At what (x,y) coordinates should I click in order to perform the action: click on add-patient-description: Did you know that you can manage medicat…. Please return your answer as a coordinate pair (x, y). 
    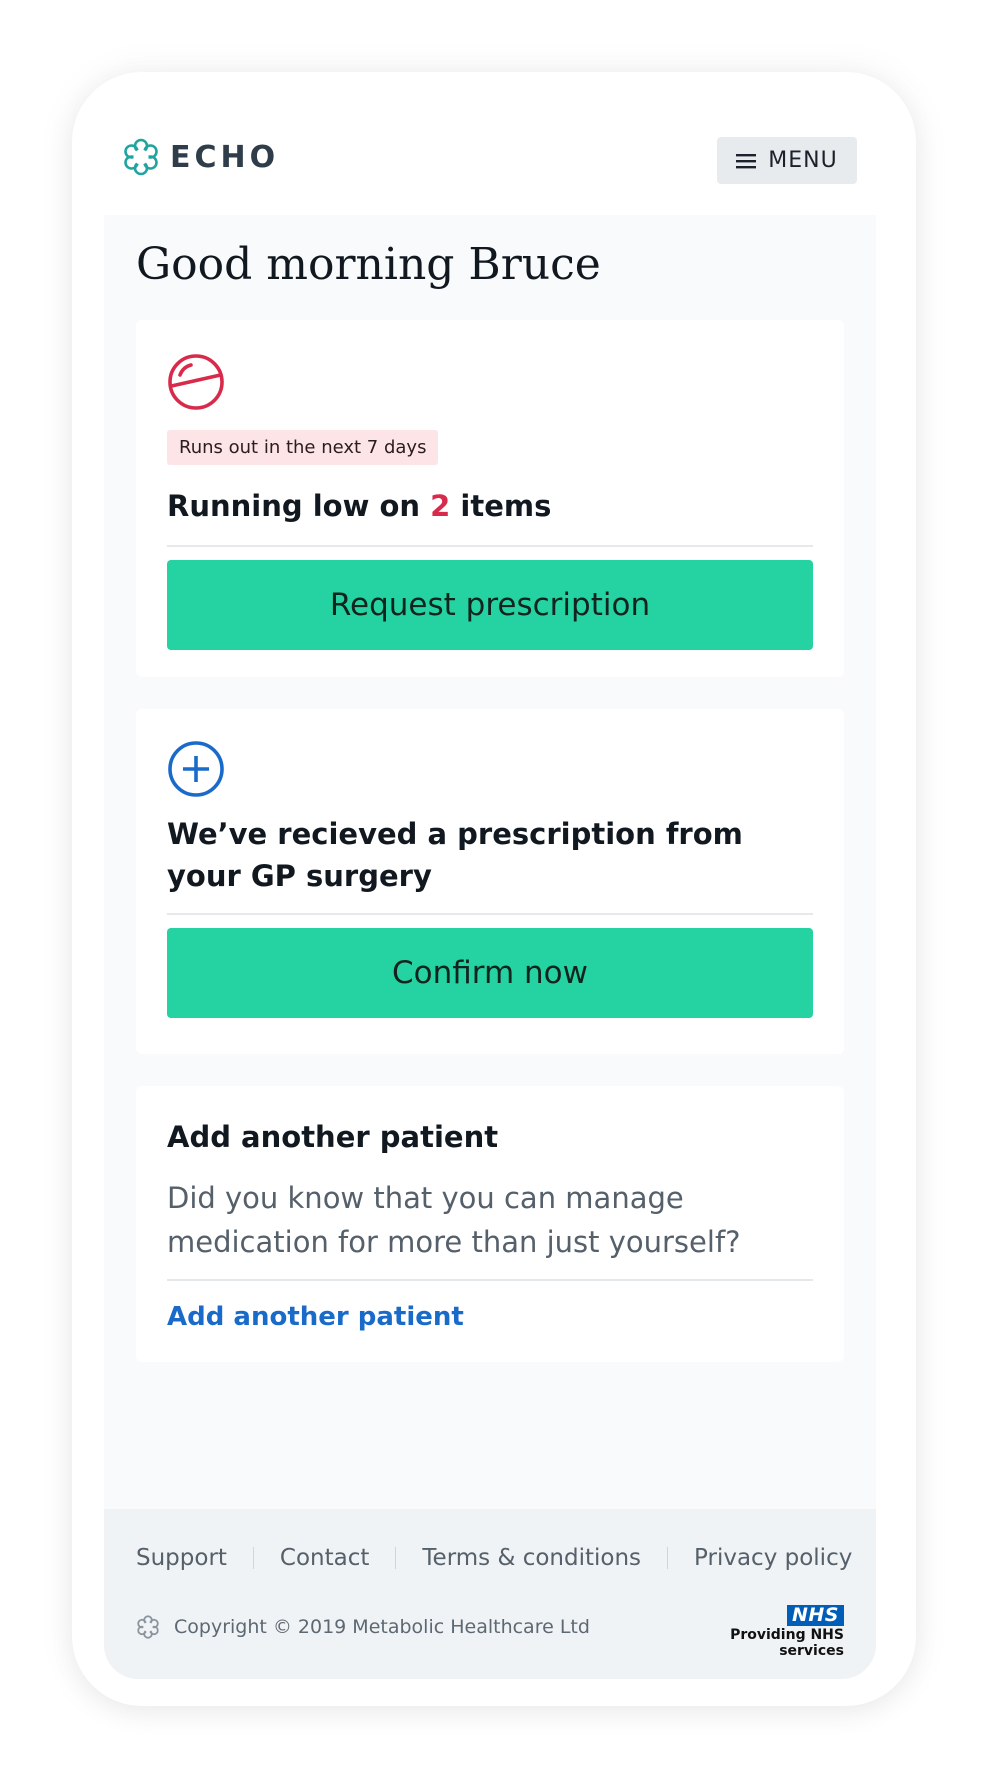
    Looking at the image, I should click on (454, 1220).